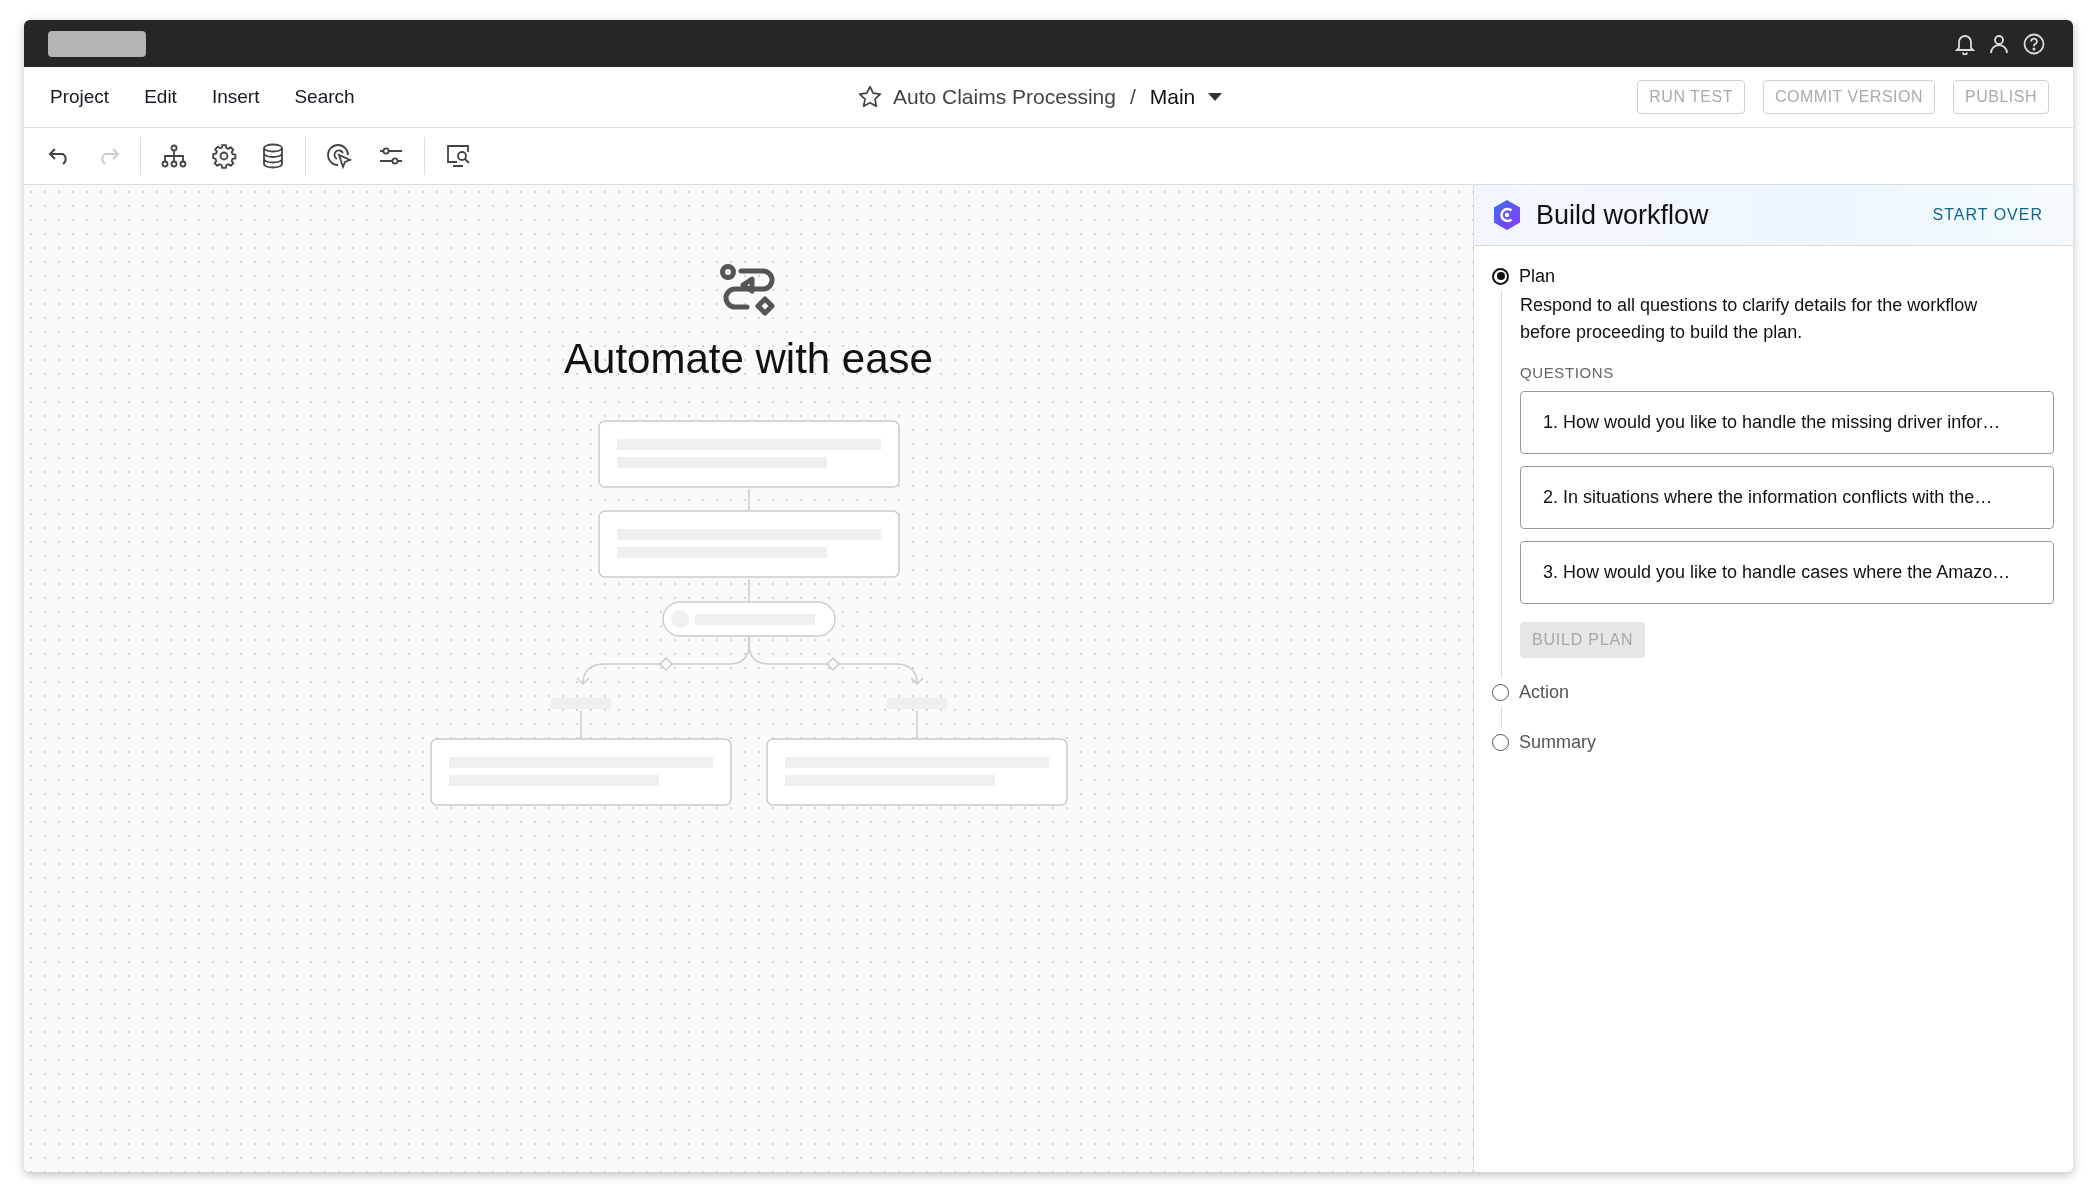 This screenshot has width=2097, height=1200. Describe the element at coordinates (1004, 97) in the screenshot. I see `project-name: Auto Claims Processing` at that location.